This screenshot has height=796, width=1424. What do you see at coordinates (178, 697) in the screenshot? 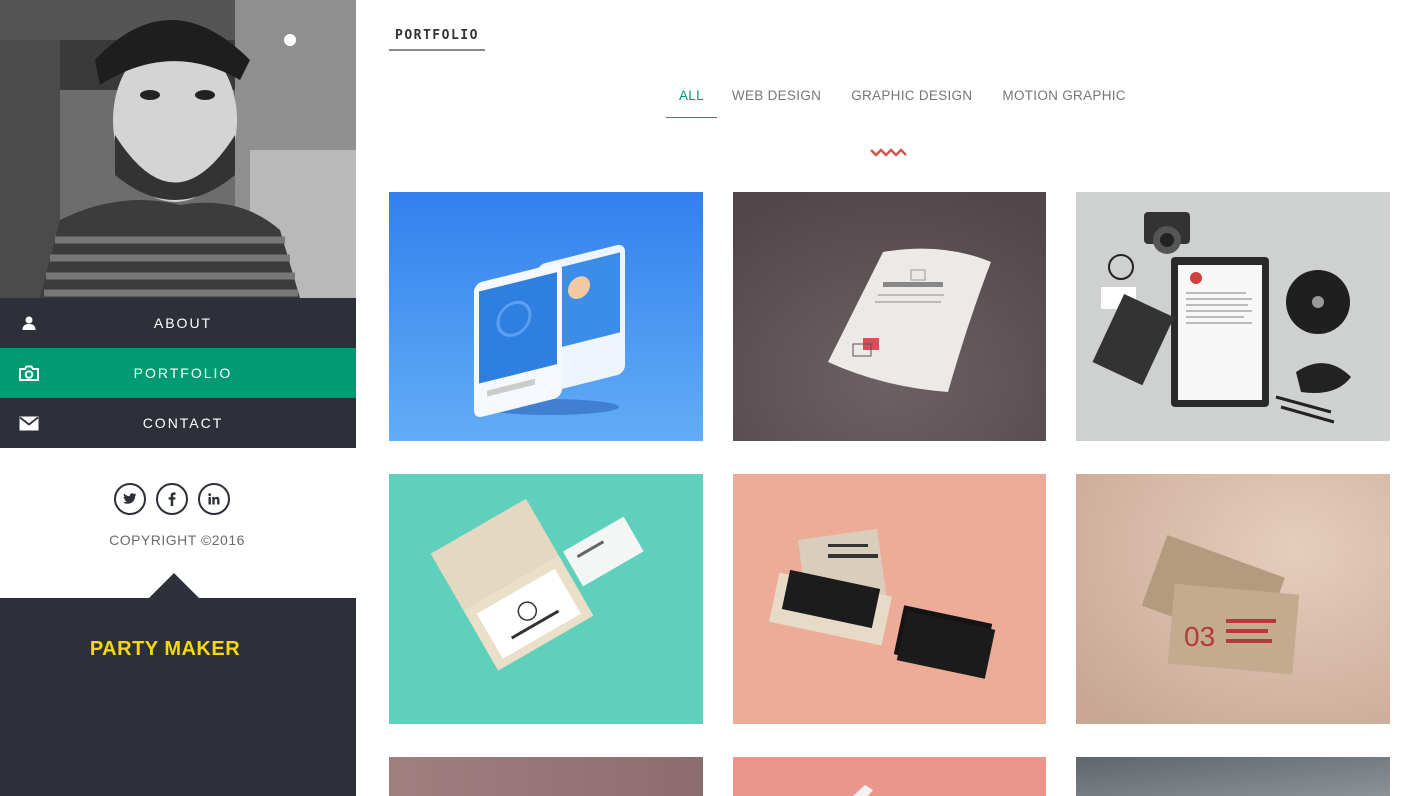
I see `brand-panel` at bounding box center [178, 697].